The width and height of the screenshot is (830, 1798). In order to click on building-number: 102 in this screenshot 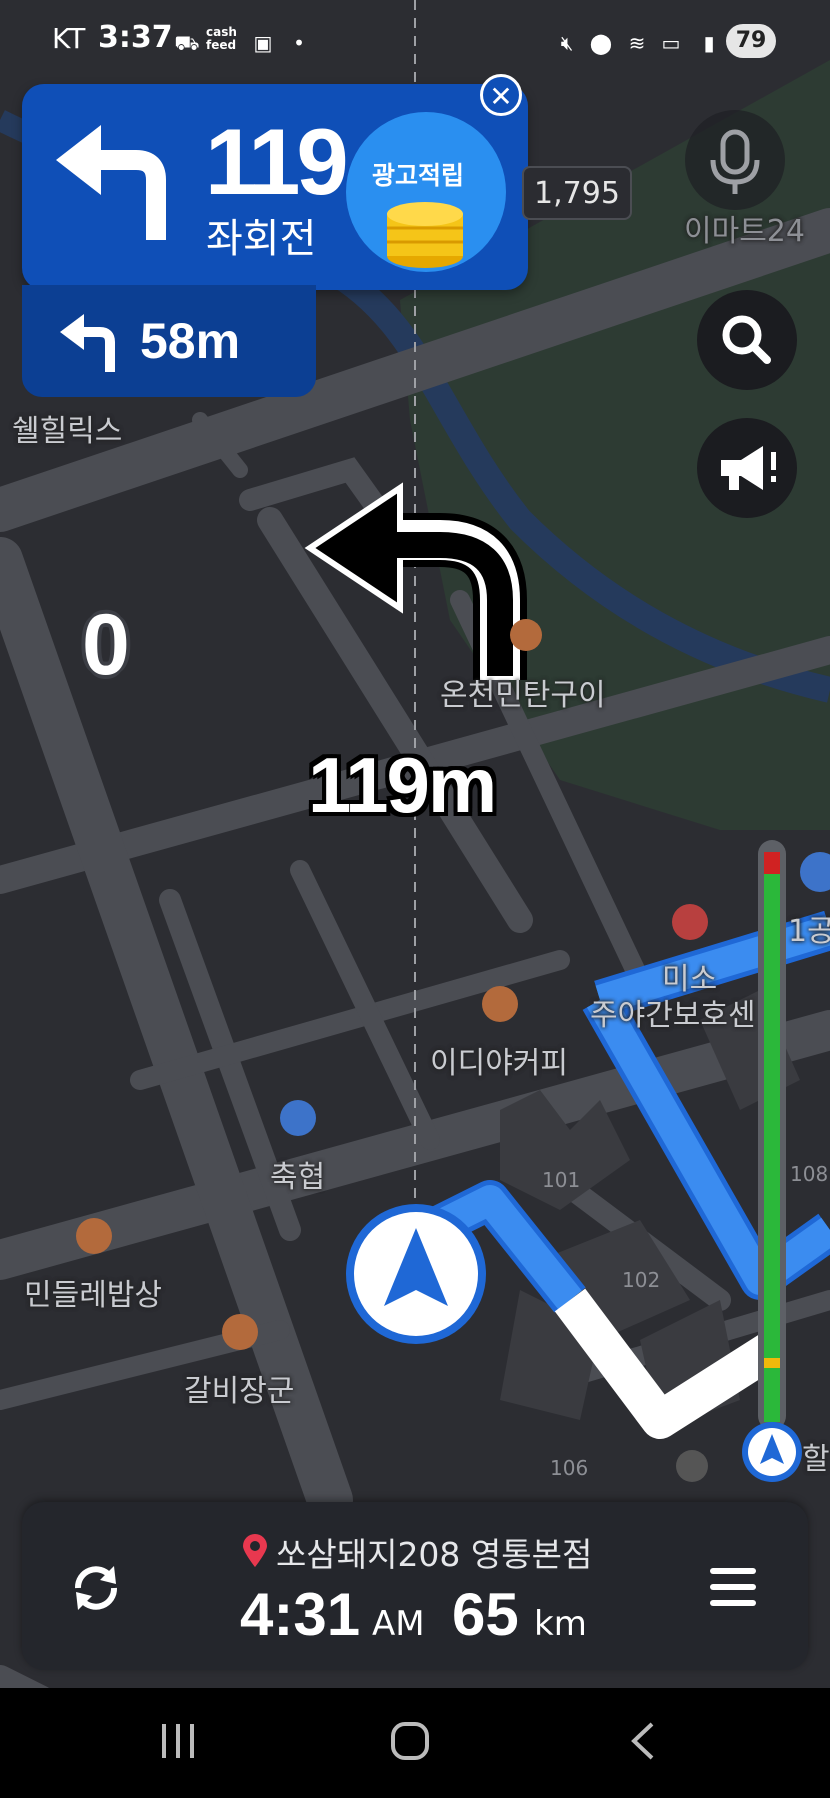, I will do `click(641, 1280)`.